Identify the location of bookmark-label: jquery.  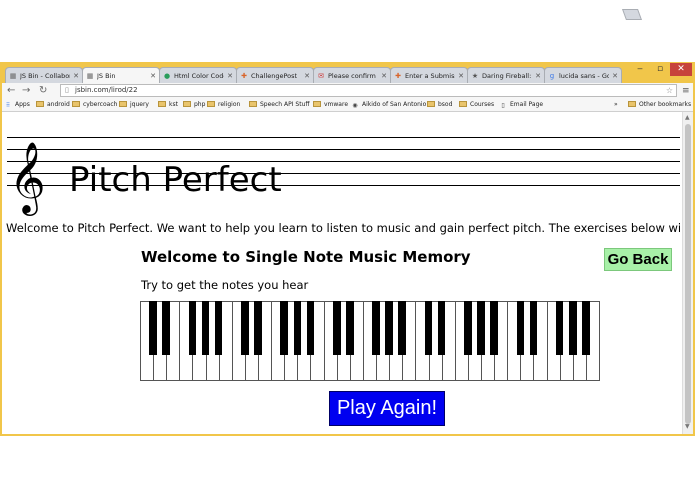
(139, 104).